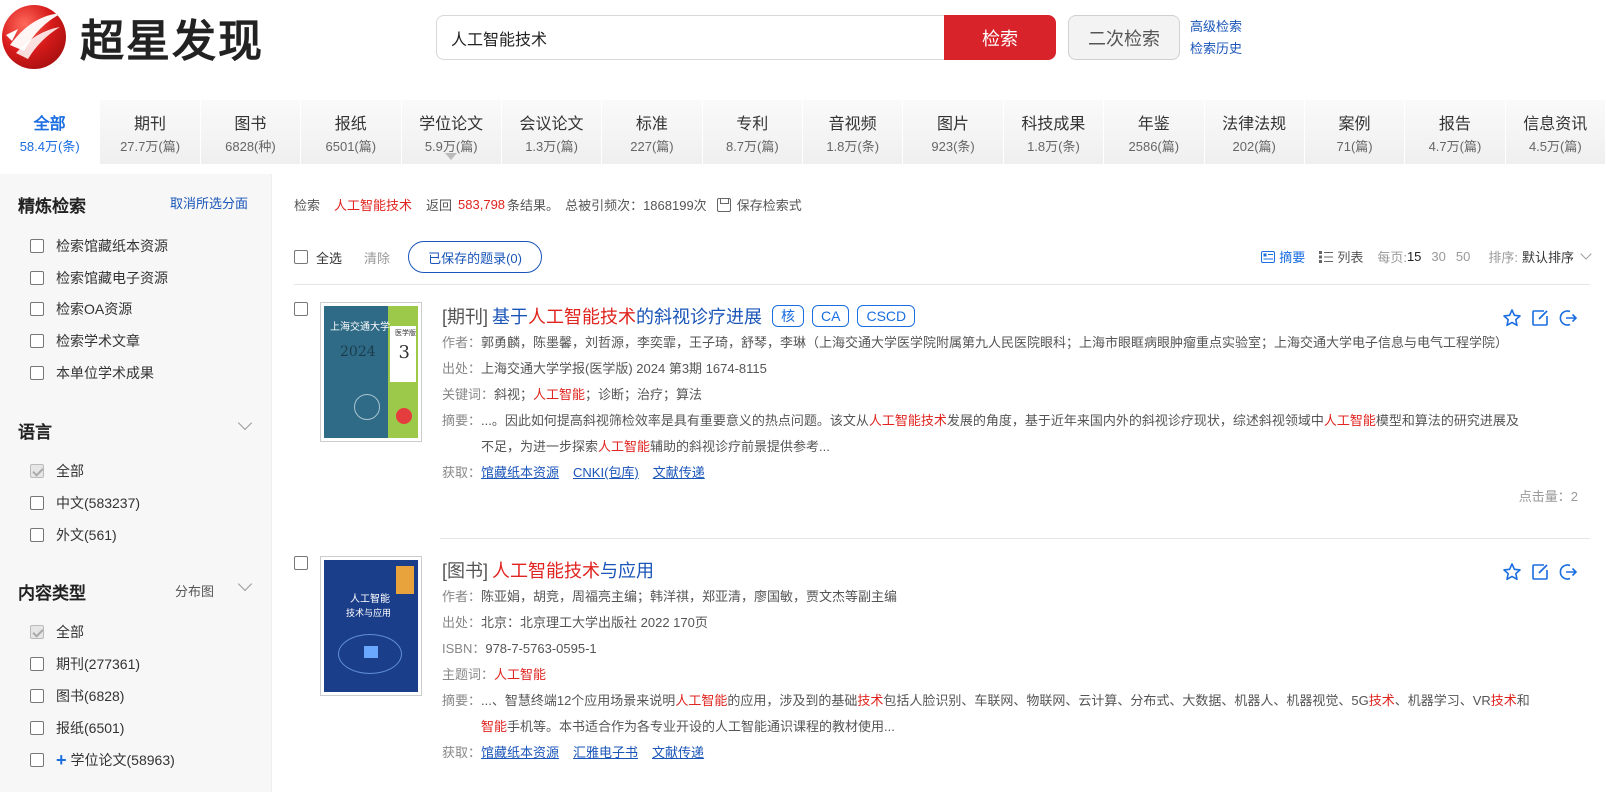  What do you see at coordinates (1292, 256) in the screenshot?
I see `summary-view-label: 摘要` at bounding box center [1292, 256].